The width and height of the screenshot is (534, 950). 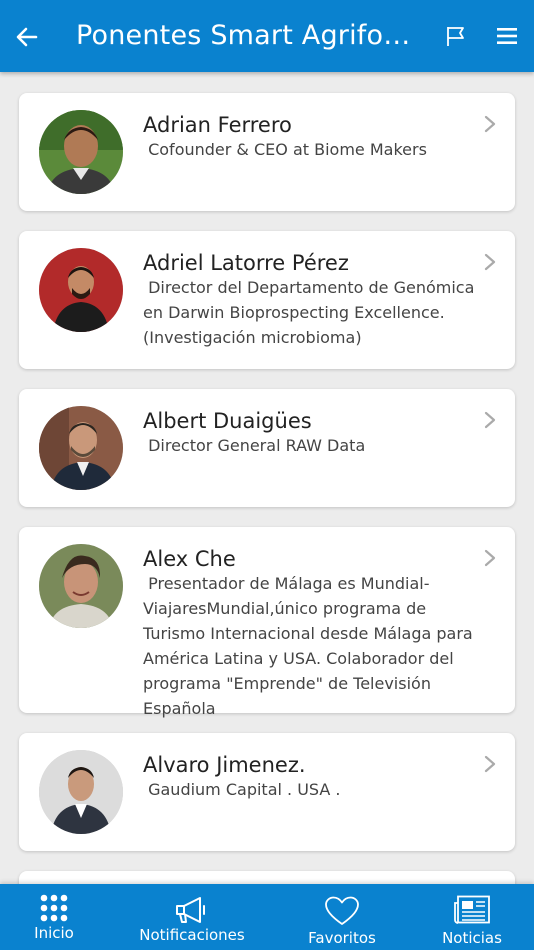 I want to click on speaker-card-partial, so click(x=267, y=877).